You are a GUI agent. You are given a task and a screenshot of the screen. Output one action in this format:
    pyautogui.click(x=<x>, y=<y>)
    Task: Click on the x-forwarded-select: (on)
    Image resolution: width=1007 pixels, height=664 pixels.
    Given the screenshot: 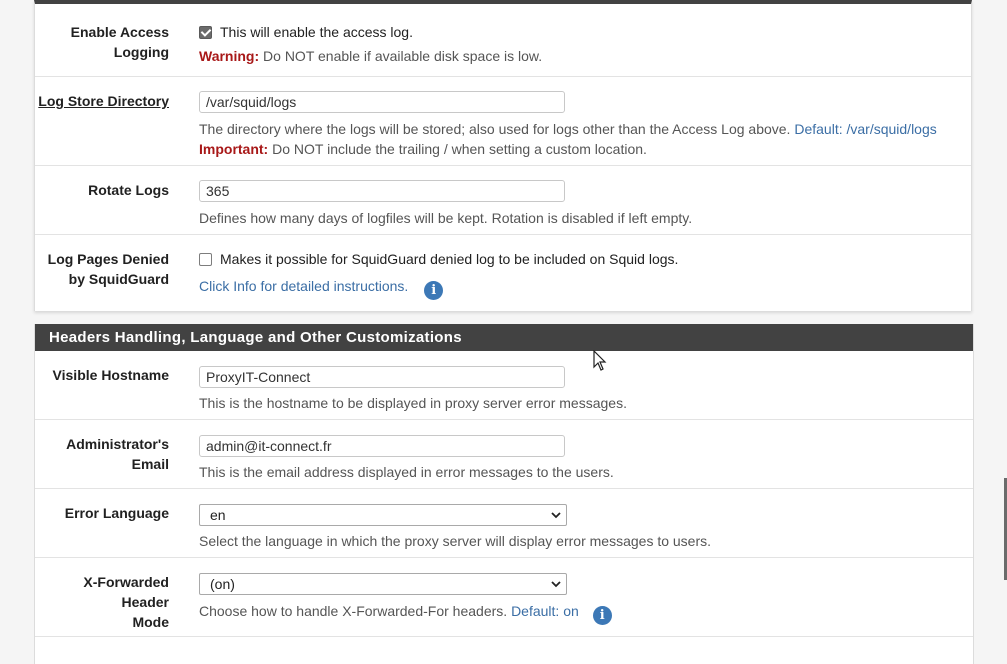 What is the action you would take?
    pyautogui.click(x=383, y=584)
    